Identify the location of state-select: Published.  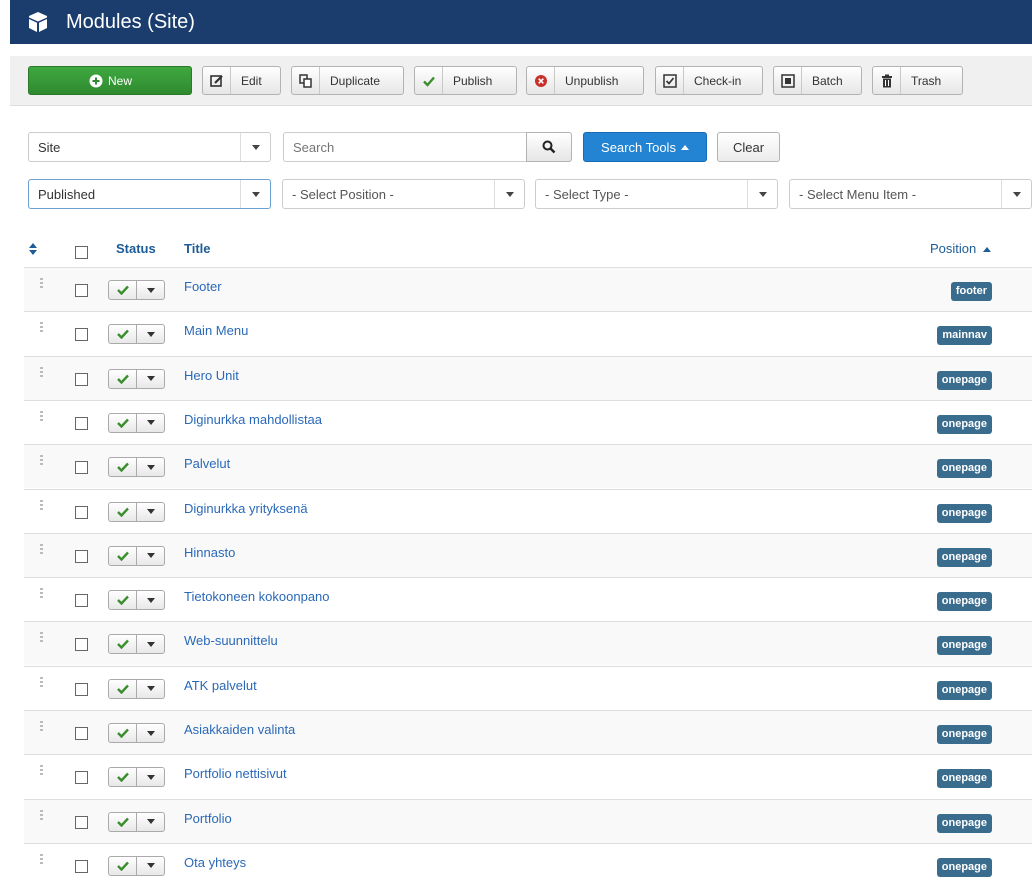
(149, 194).